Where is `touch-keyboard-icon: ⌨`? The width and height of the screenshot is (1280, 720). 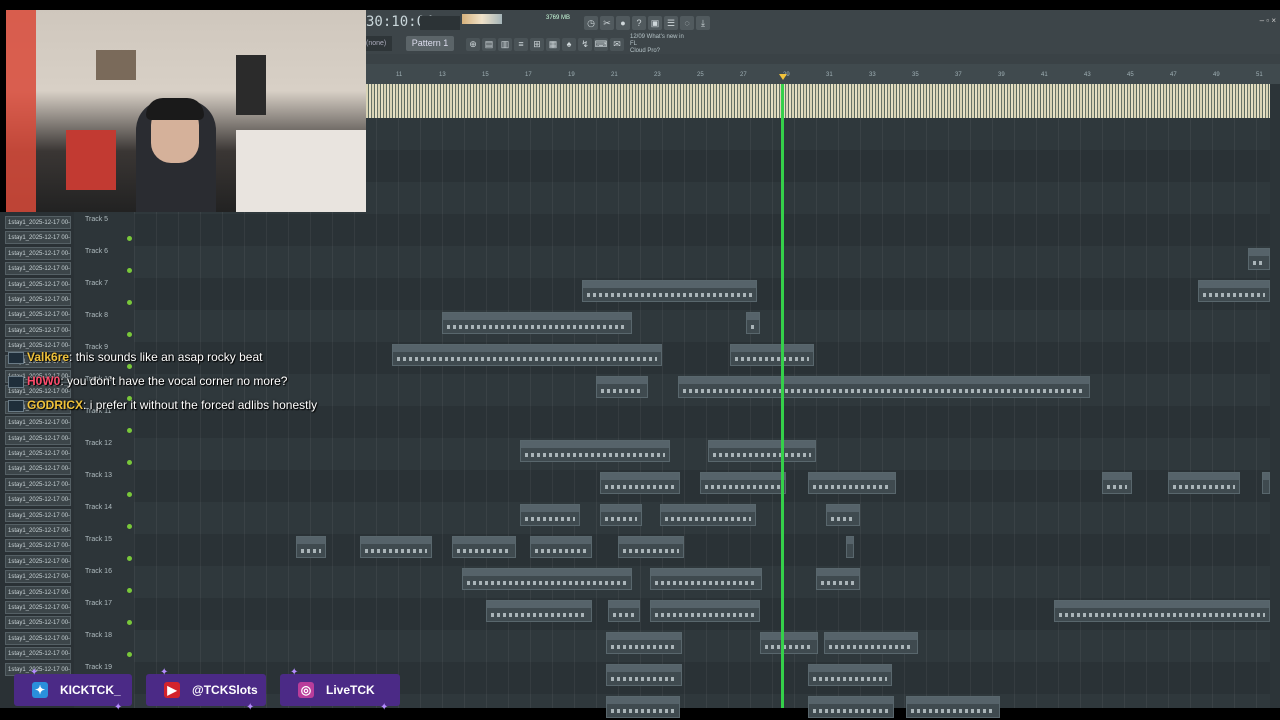
touch-keyboard-icon: ⌨ is located at coordinates (601, 44).